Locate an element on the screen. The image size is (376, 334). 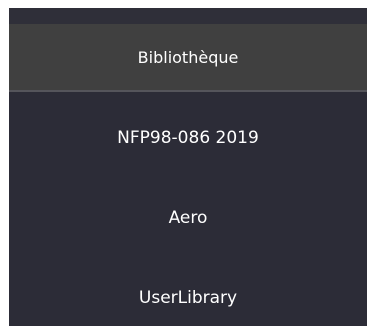
library-item-label: NFP98-086 2019 is located at coordinates (188, 138).